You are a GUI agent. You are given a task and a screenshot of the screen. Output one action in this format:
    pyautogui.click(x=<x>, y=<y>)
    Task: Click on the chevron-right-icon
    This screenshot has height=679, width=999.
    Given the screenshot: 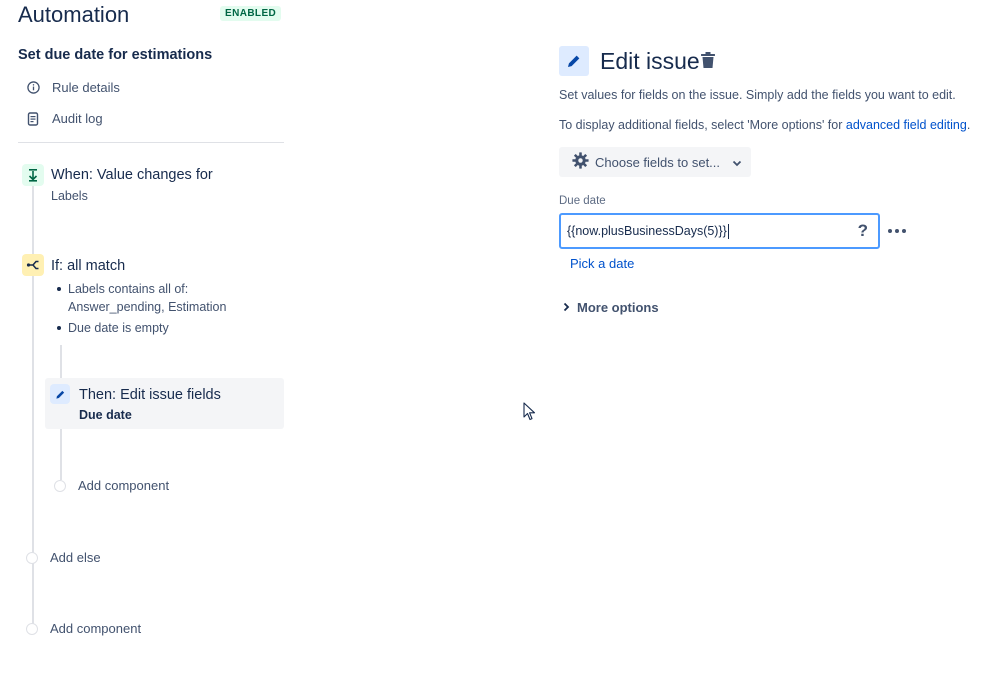 What is the action you would take?
    pyautogui.click(x=566, y=307)
    